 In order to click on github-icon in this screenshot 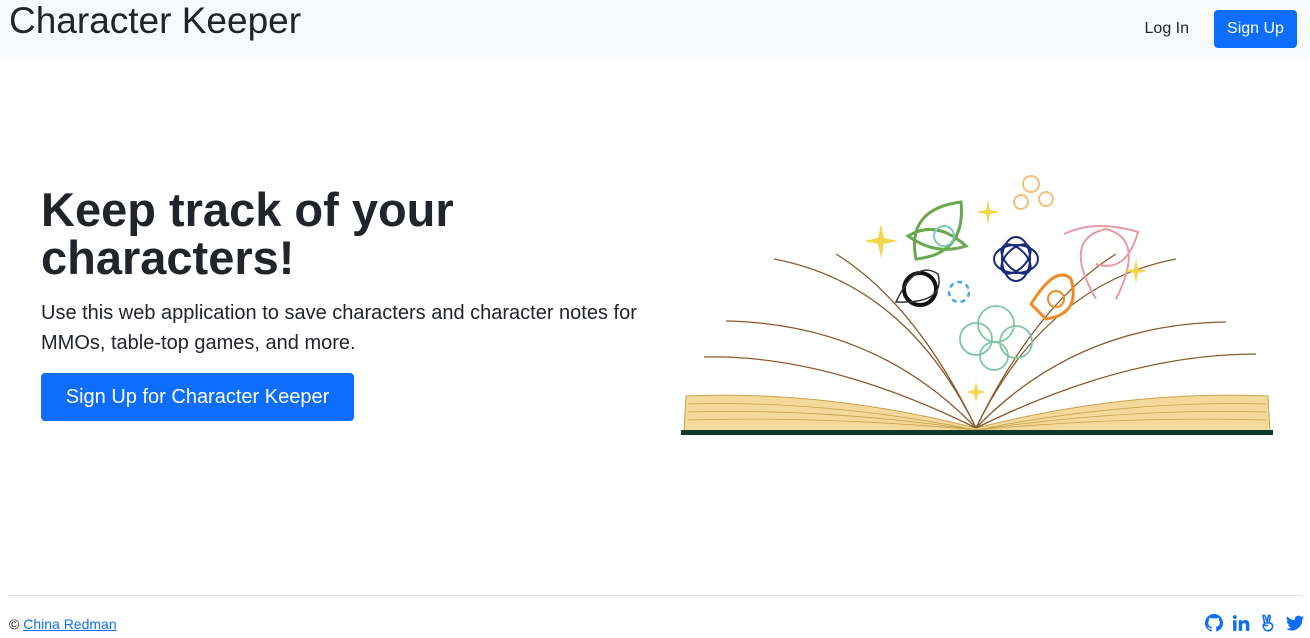, I will do `click(1214, 623)`.